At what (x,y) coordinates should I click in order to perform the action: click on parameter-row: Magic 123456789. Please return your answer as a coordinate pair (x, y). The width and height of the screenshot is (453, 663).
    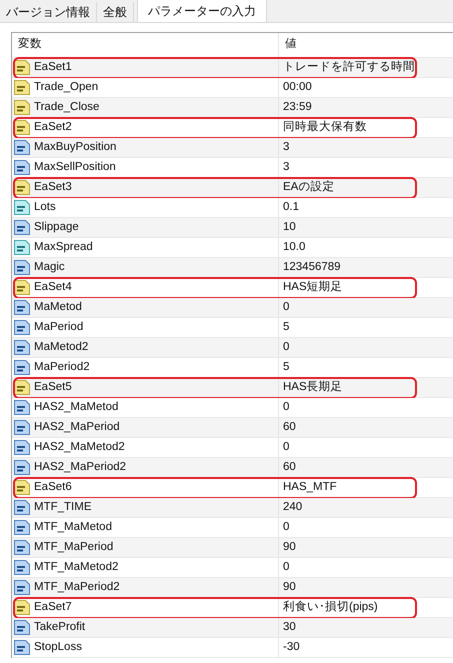
    Looking at the image, I should click on (232, 268).